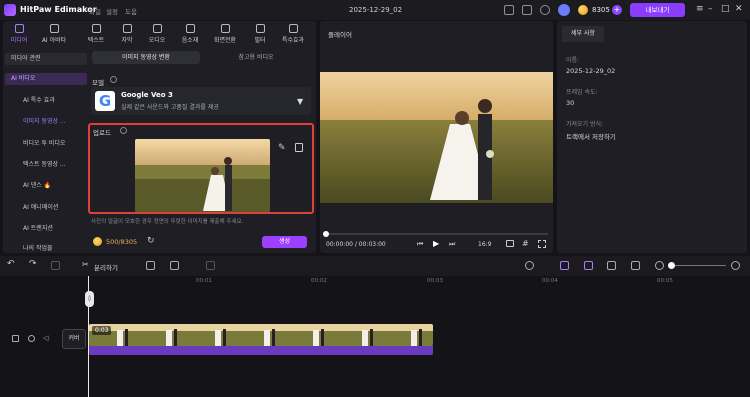 The height and width of the screenshot is (397, 750). I want to click on menu-file: 파일, so click(95, 11).